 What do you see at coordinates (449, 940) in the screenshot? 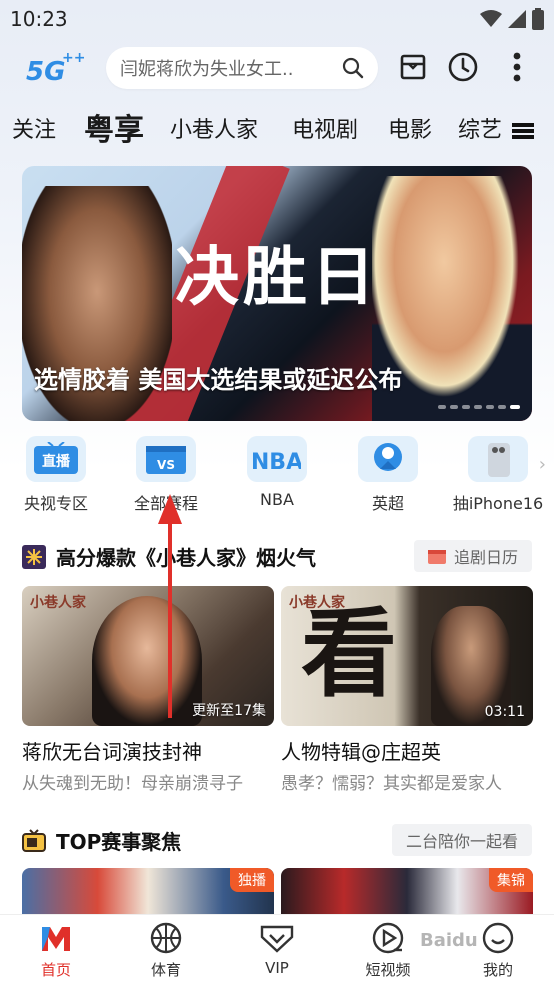
I see `watermark-logo: Baidu` at bounding box center [449, 940].